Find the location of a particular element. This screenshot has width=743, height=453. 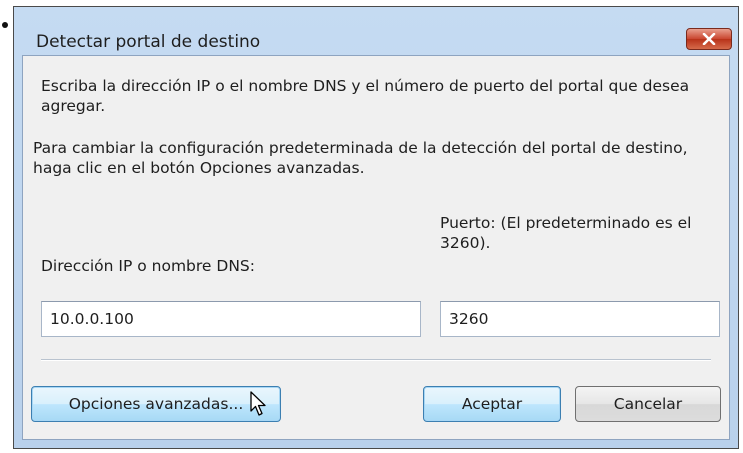

close-icon is located at coordinates (709, 39).